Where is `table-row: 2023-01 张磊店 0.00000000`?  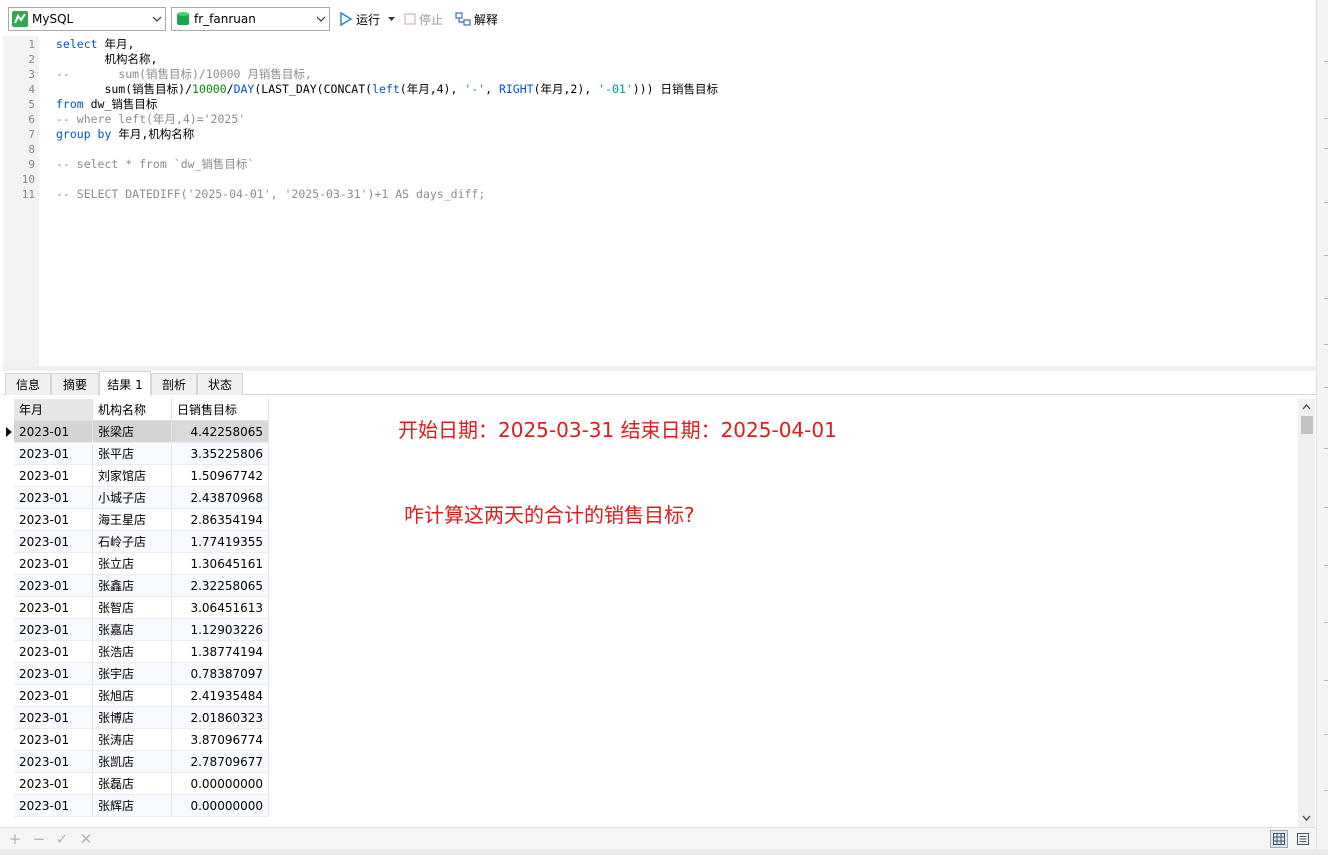
table-row: 2023-01 张磊店 0.00000000 is located at coordinates (141, 784).